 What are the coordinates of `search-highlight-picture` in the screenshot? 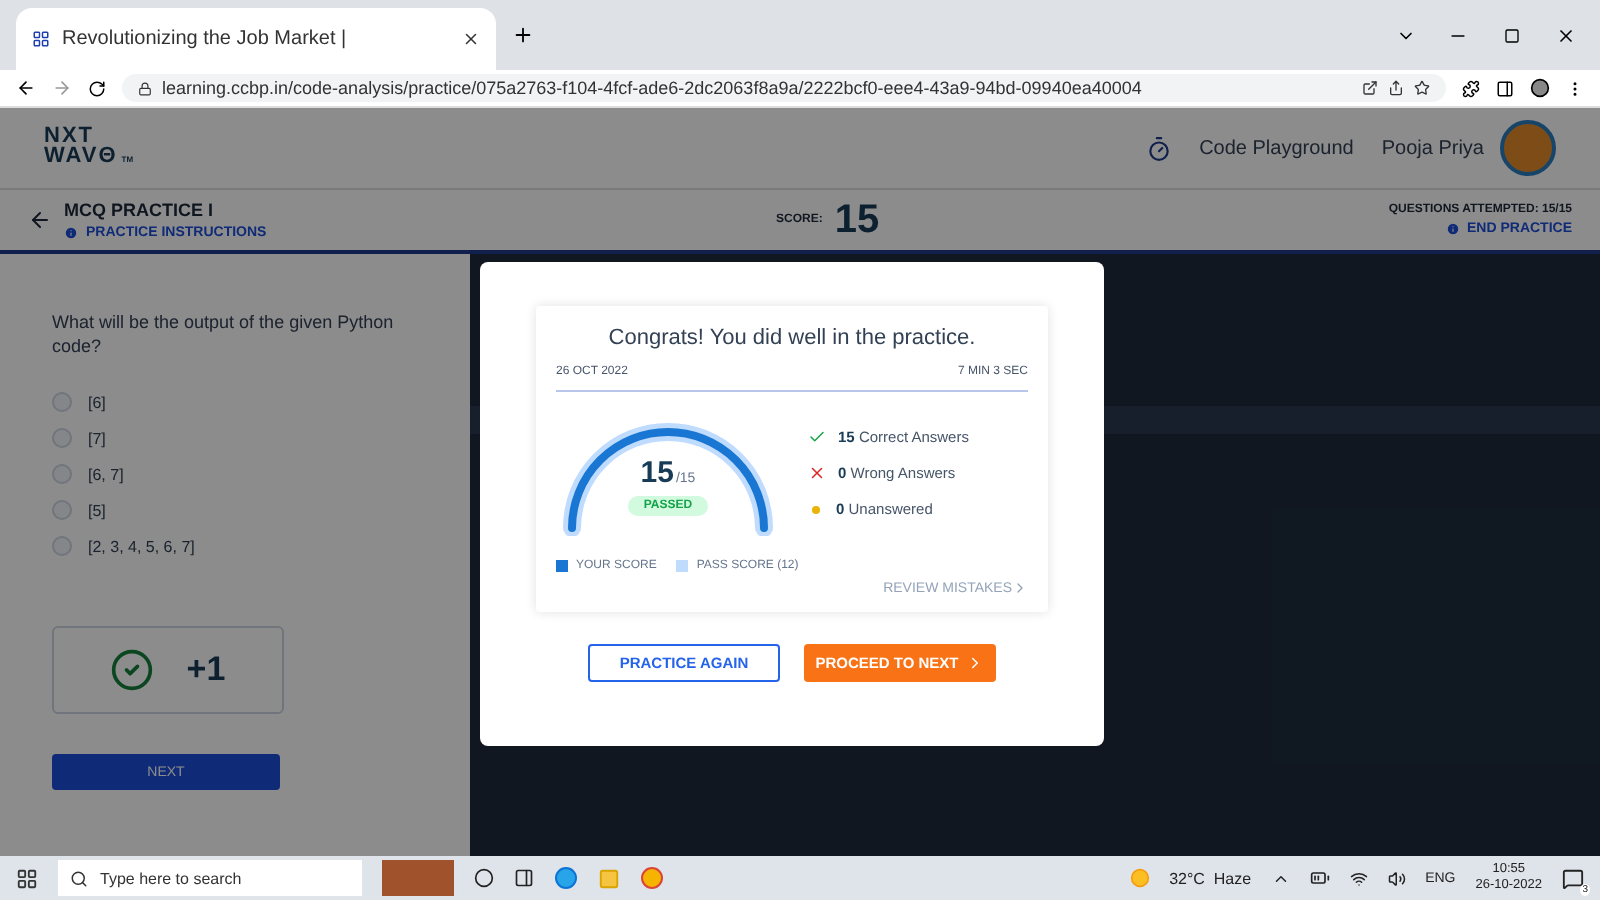 It's located at (418, 878).